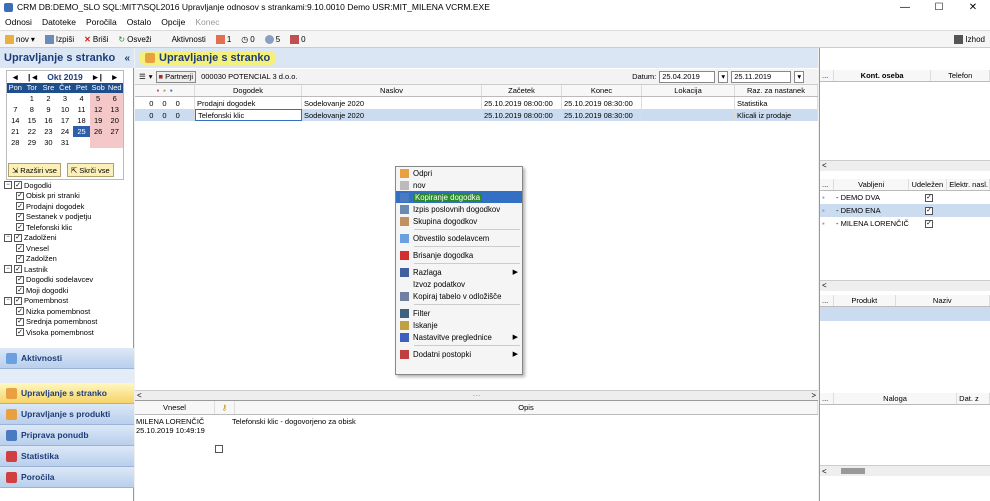 Image resolution: width=990 pixels, height=501 pixels. What do you see at coordinates (101, 22) in the screenshot?
I see `menu-porocila: Poročila` at bounding box center [101, 22].